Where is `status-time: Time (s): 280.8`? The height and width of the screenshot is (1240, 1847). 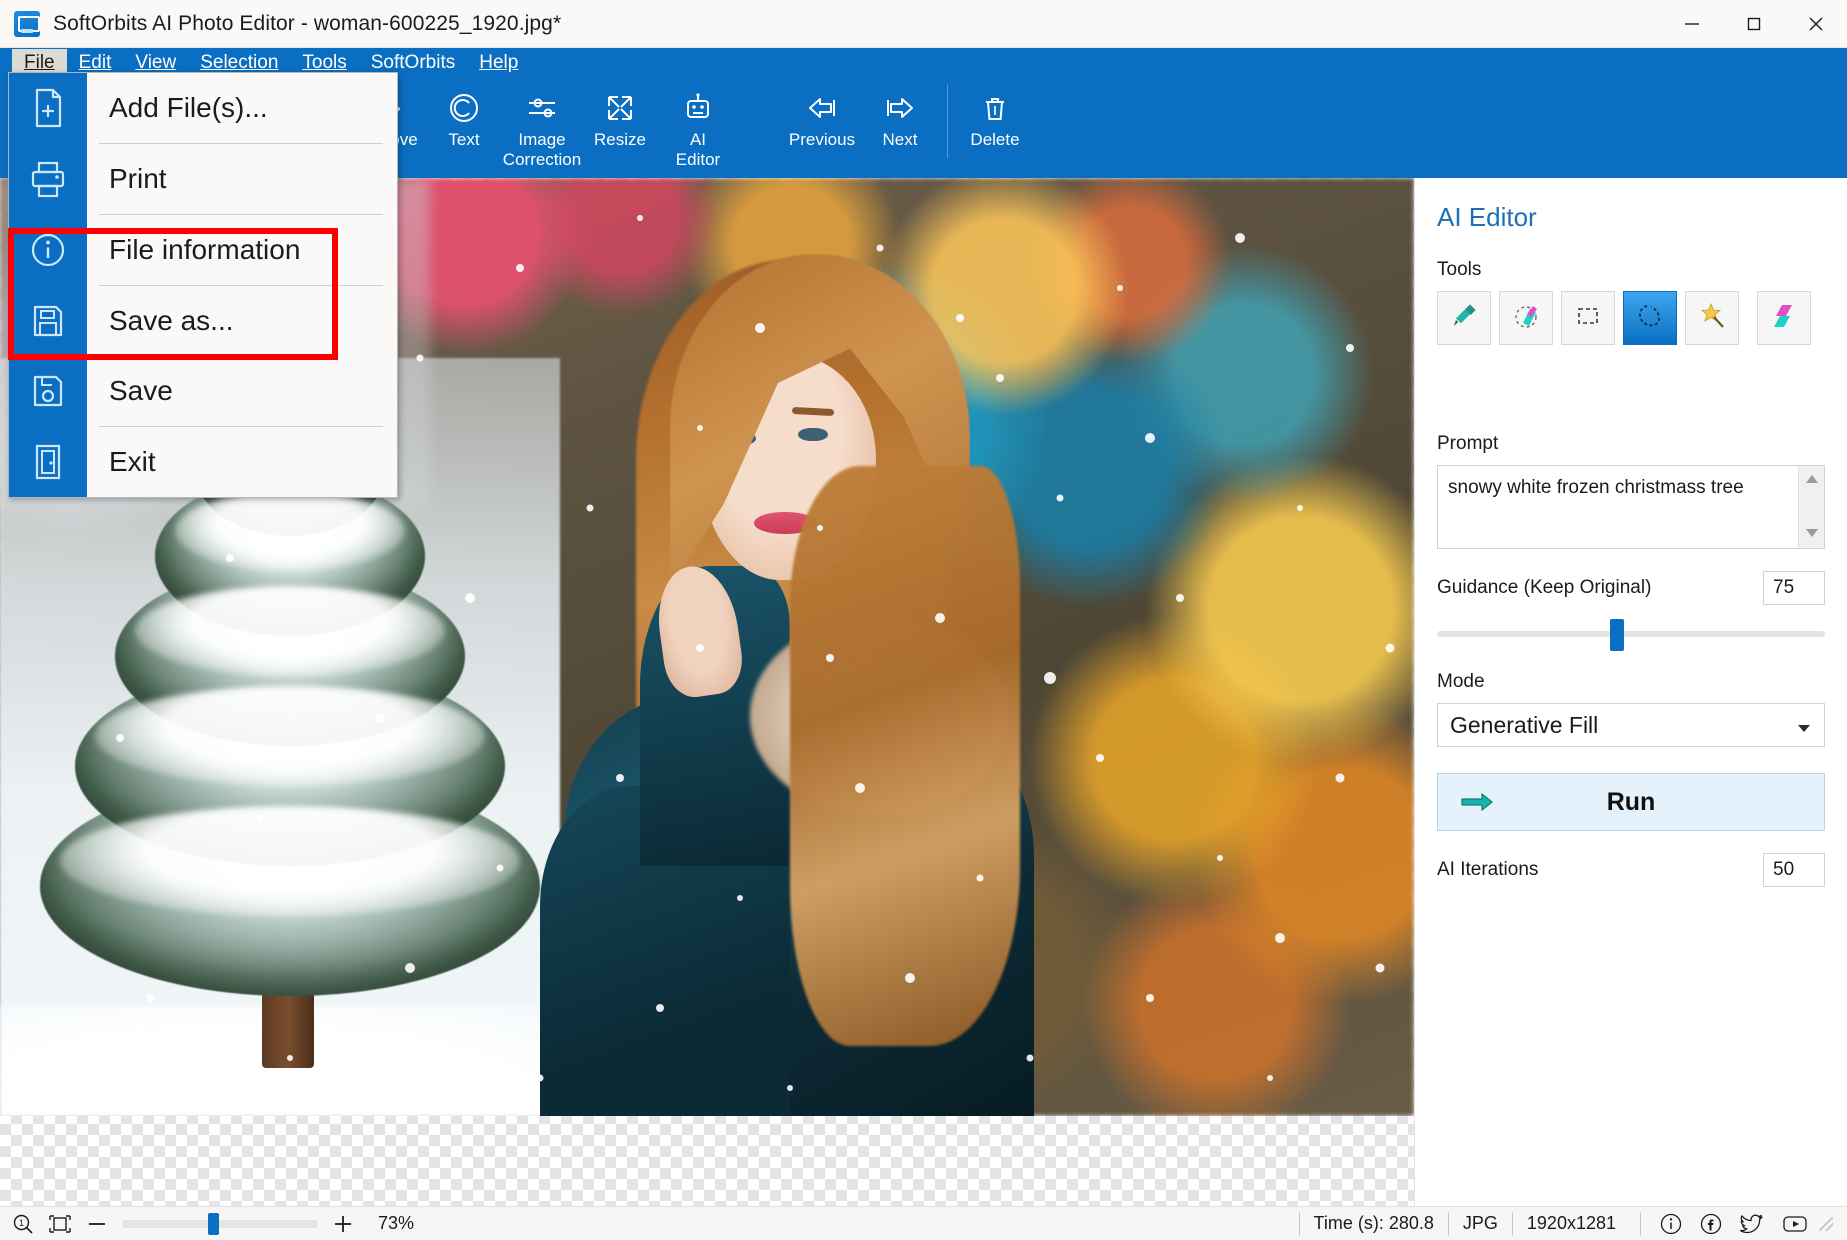
status-time: Time (s): 280.8 is located at coordinates (1373, 1223).